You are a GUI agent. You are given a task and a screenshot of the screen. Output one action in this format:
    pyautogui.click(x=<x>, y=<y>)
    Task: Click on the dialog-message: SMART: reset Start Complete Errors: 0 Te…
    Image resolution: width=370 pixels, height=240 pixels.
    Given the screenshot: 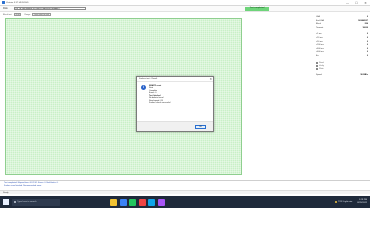 What is the action you would take?
    pyautogui.click(x=159, y=95)
    